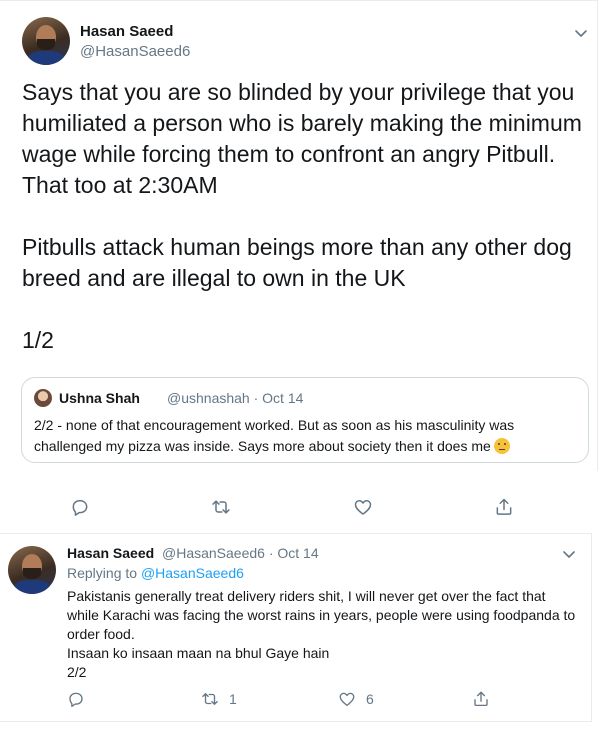 The width and height of the screenshot is (600, 744). Describe the element at coordinates (126, 31) in the screenshot. I see `author-name: Hasan Saeed` at that location.